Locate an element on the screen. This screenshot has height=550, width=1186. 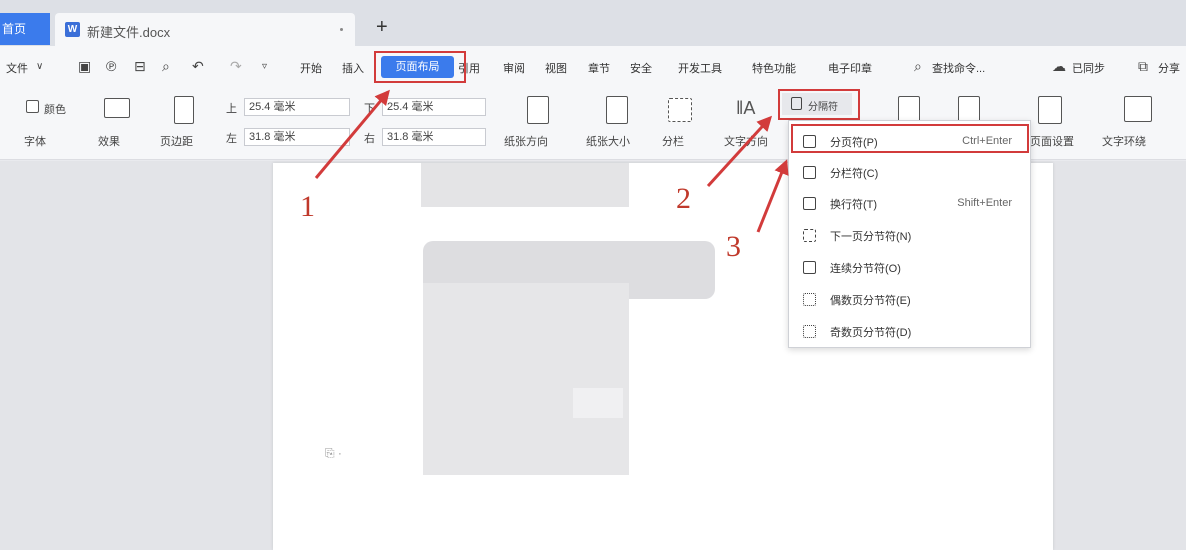
annotation-number: 2 is located at coordinates (683, 198).